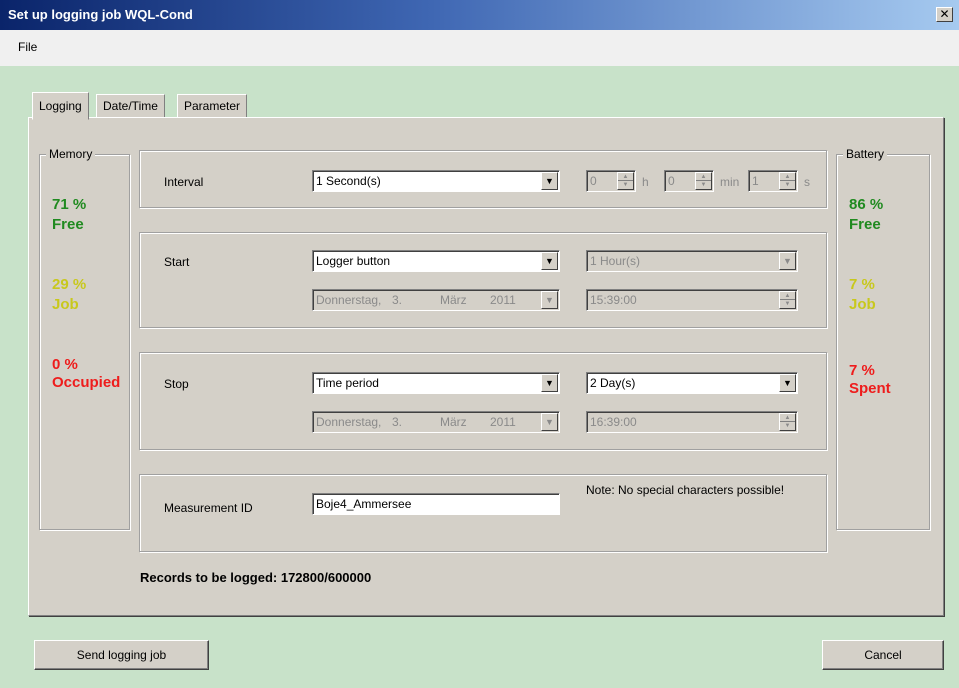  I want to click on interval-minutes-unit: min, so click(730, 182).